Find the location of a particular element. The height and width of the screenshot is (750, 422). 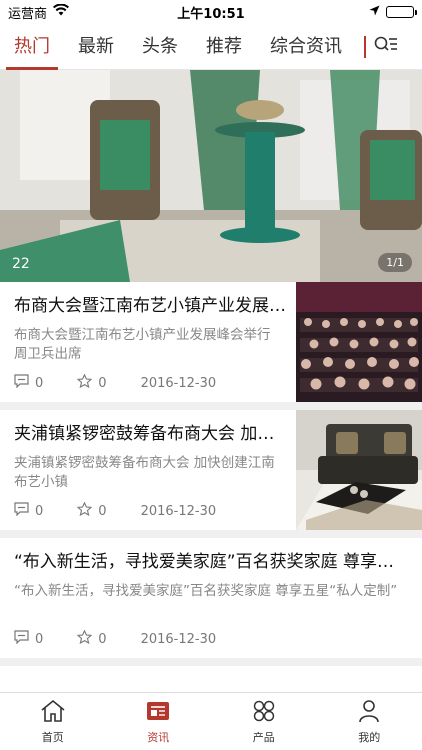

news-summary: 布商大会暨江南布艺小镇产业发展峰会举行 周卫兵出席 is located at coordinates (142, 344).